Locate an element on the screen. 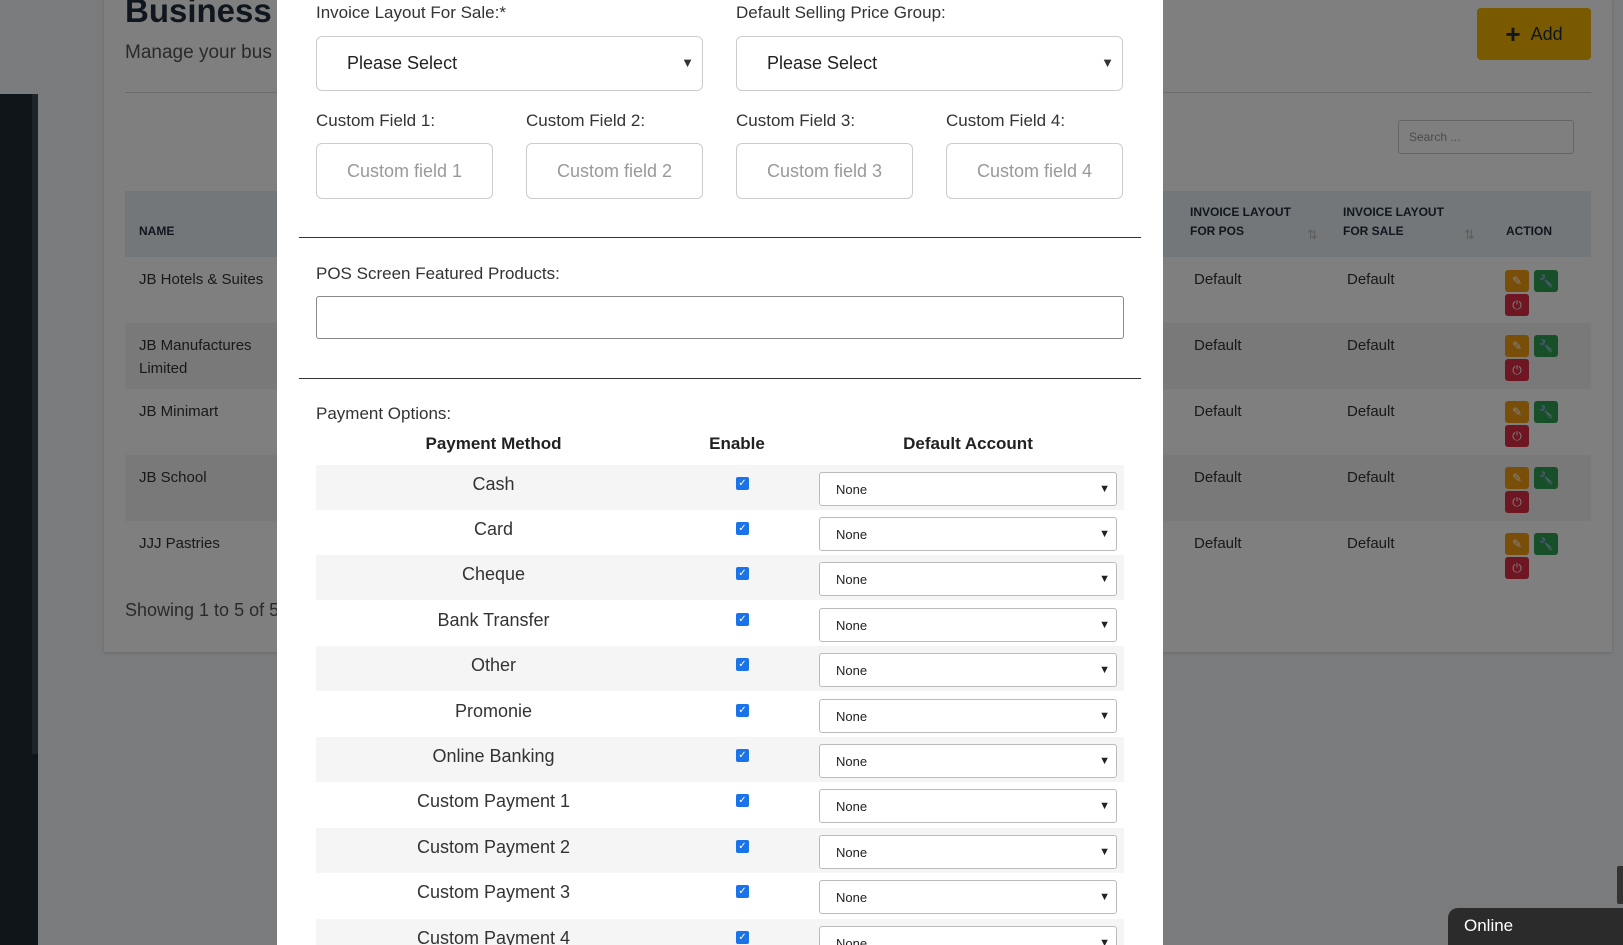  payment-method-name: Promonie is located at coordinates (493, 711).